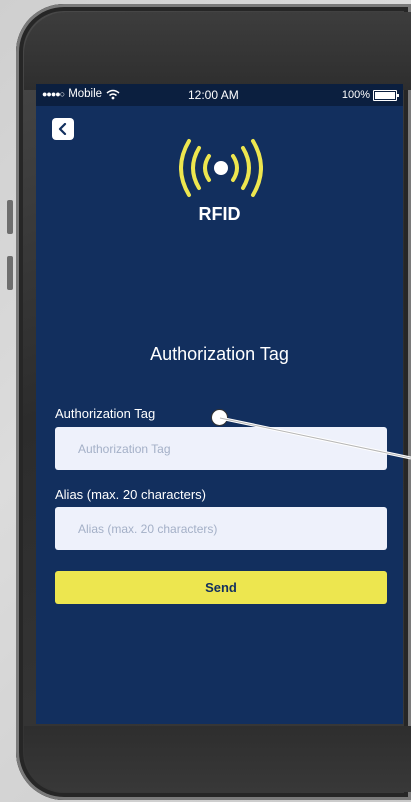  I want to click on alias-input, so click(221, 528).